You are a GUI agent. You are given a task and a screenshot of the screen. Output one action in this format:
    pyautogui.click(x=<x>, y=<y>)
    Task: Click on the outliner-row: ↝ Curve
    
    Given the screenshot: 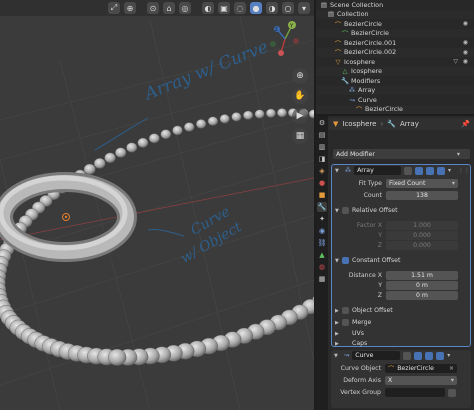 What is the action you would take?
    pyautogui.click(x=395, y=100)
    